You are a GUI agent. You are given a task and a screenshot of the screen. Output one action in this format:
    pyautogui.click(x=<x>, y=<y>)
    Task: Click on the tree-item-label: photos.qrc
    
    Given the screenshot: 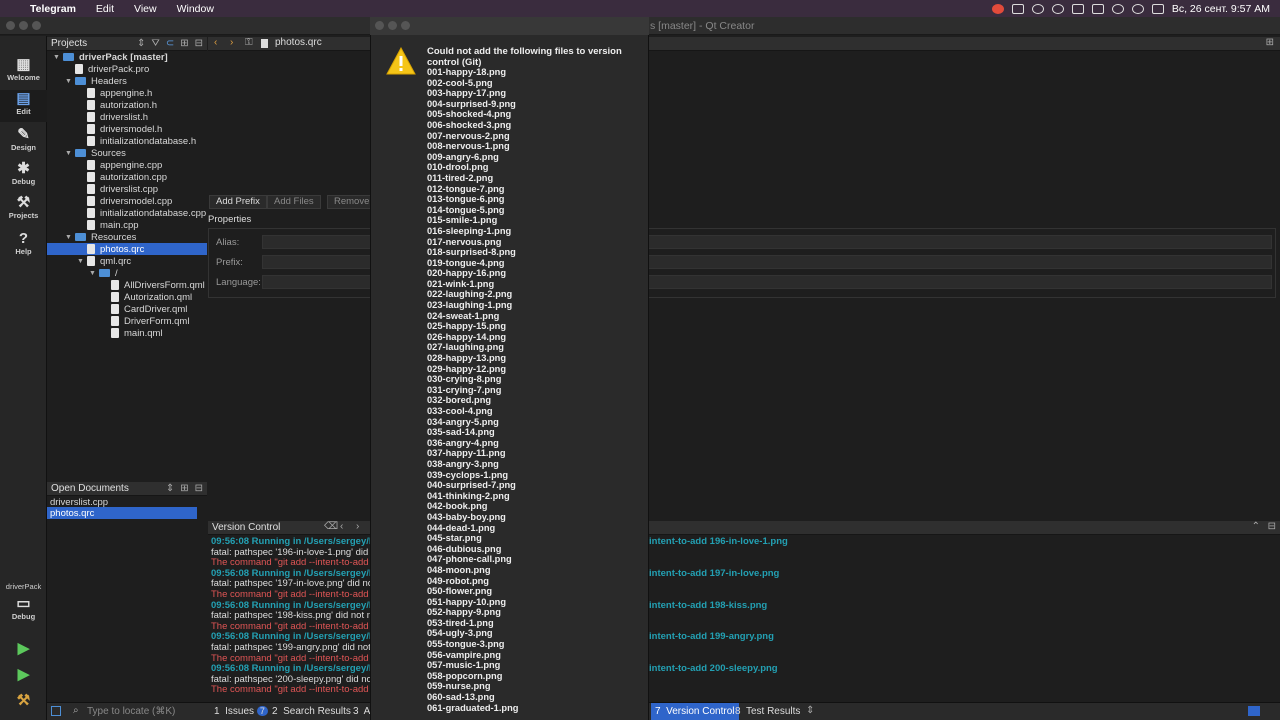 What is the action you would take?
    pyautogui.click(x=122, y=249)
    